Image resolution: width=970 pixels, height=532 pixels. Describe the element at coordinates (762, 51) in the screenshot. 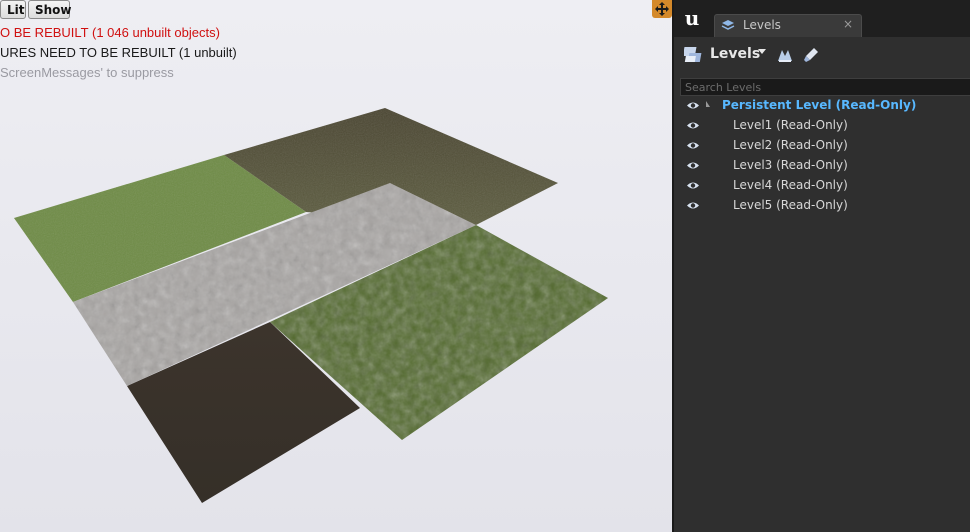

I see `chevron-down-icon` at that location.